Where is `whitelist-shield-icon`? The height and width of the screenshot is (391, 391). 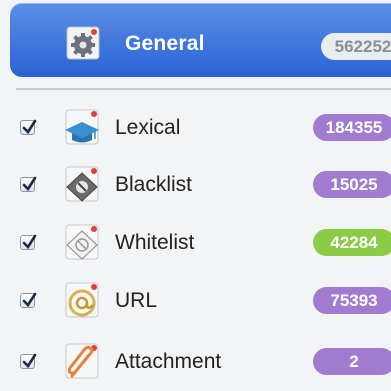 whitelist-shield-icon is located at coordinates (82, 243).